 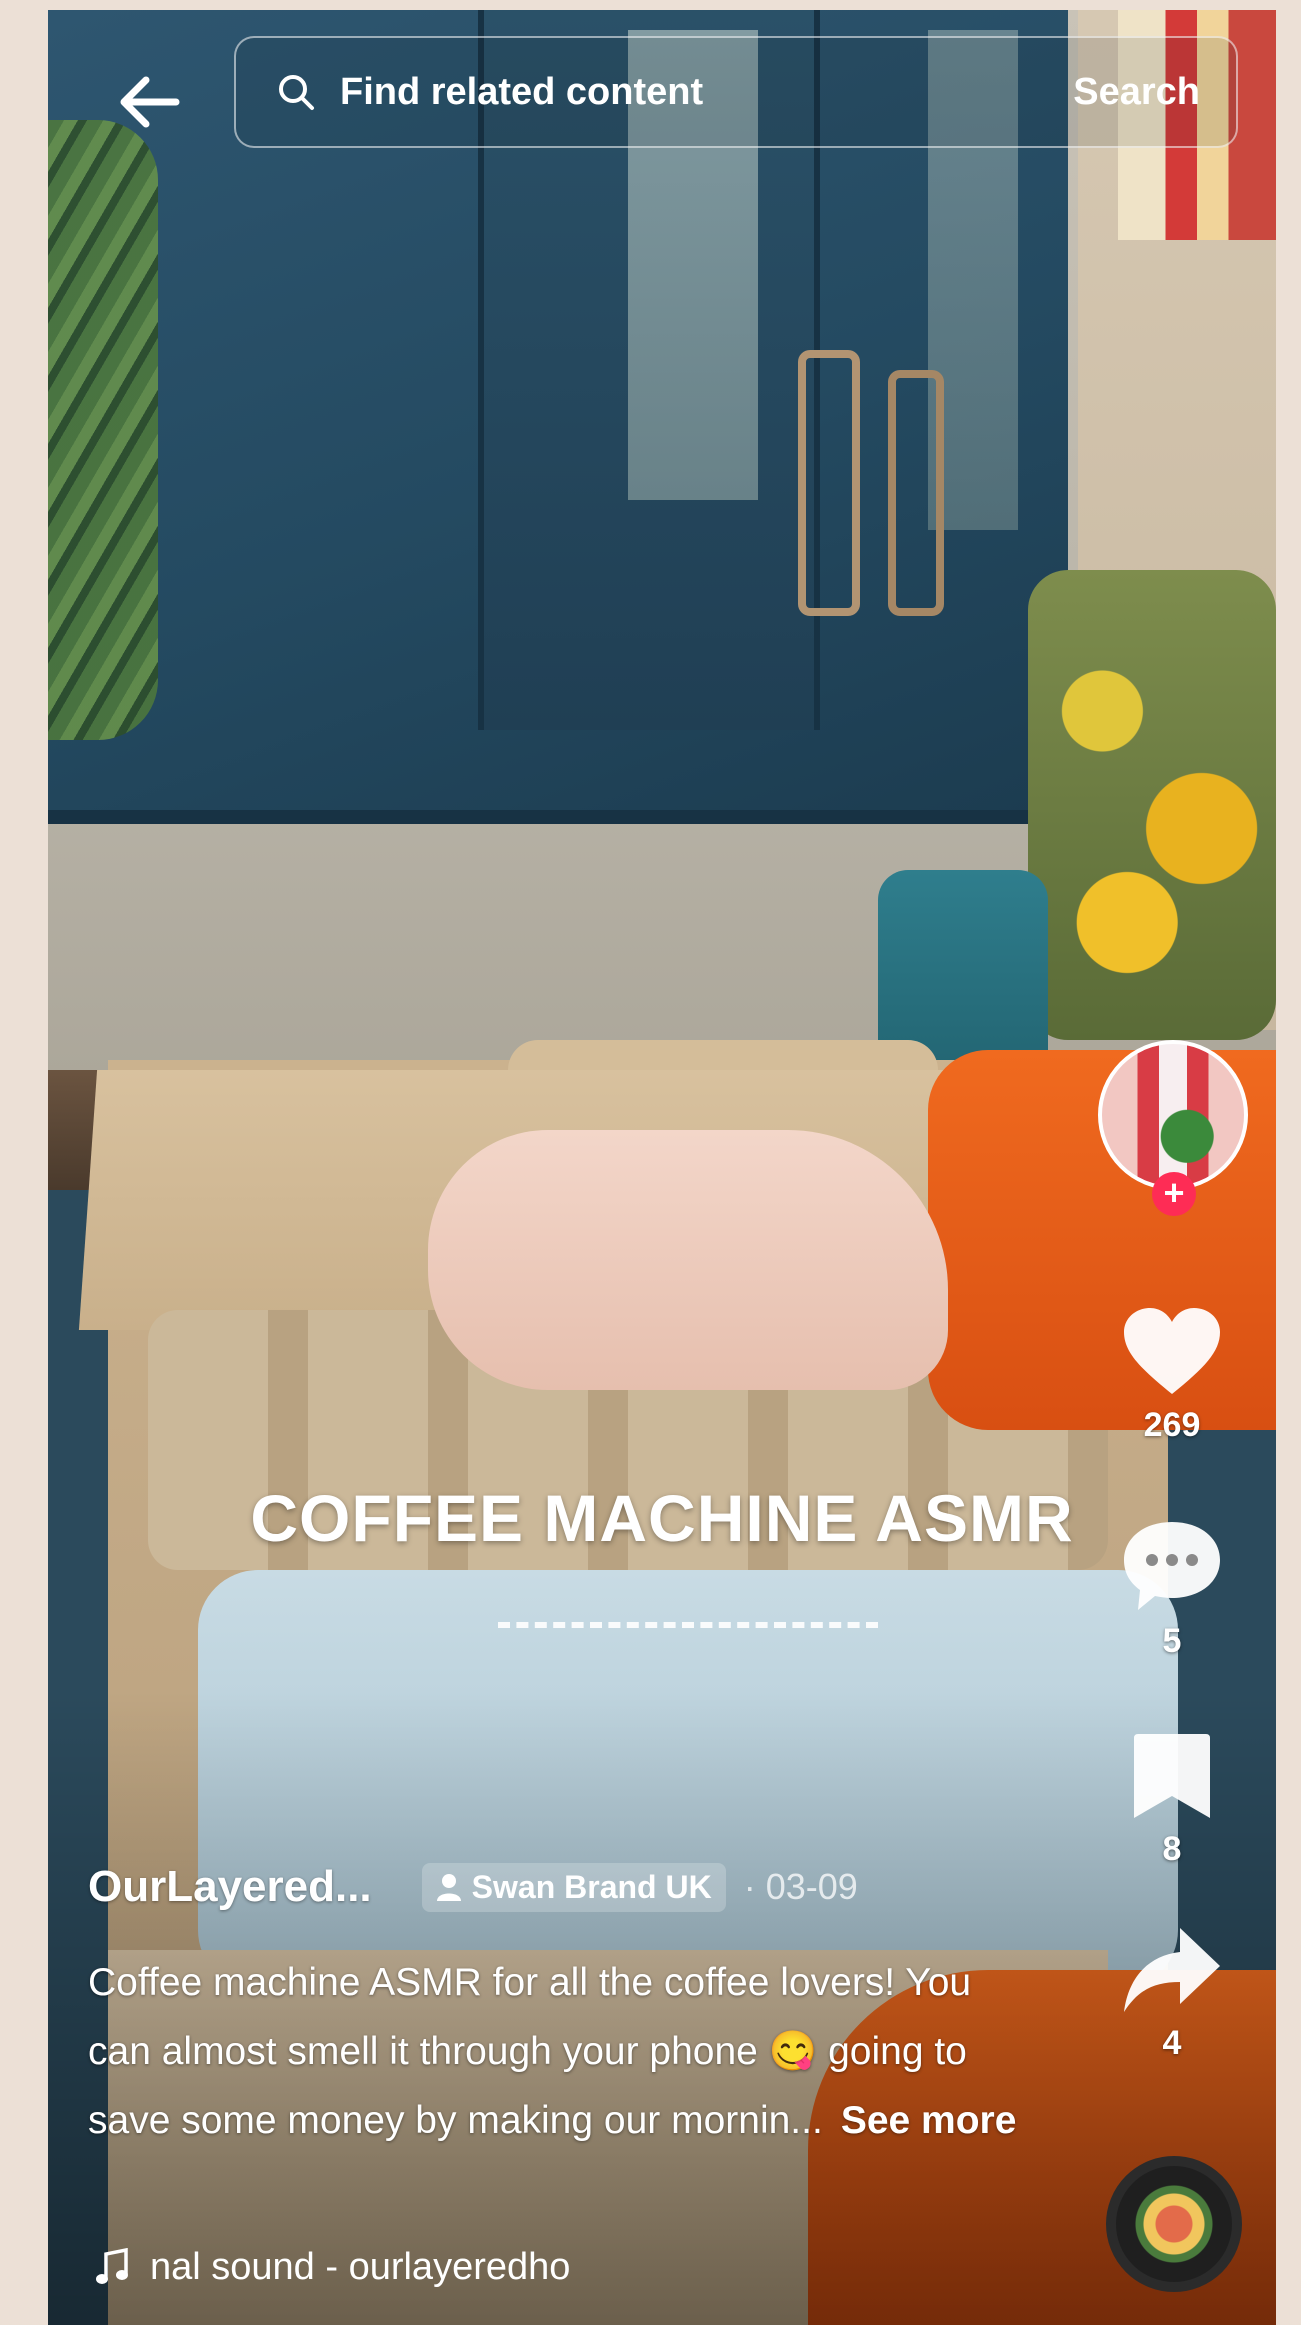 I want to click on heart-icon, so click(x=1172, y=1351).